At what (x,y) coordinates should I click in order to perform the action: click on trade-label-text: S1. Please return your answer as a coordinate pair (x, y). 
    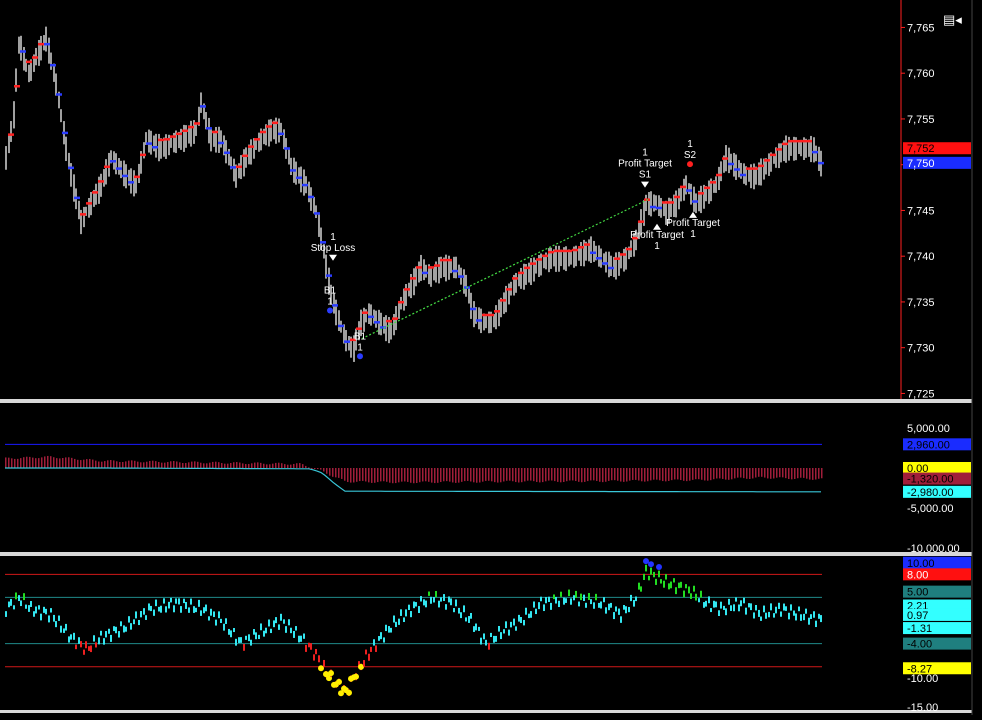
    Looking at the image, I should click on (645, 175).